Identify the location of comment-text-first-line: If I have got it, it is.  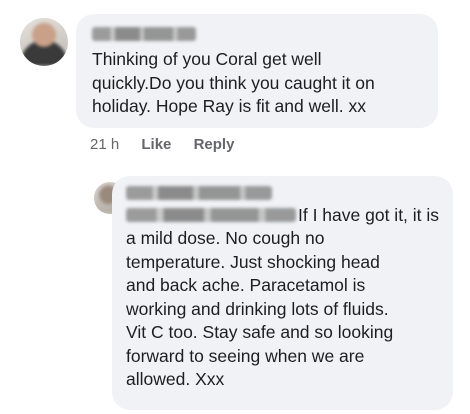
(369, 215).